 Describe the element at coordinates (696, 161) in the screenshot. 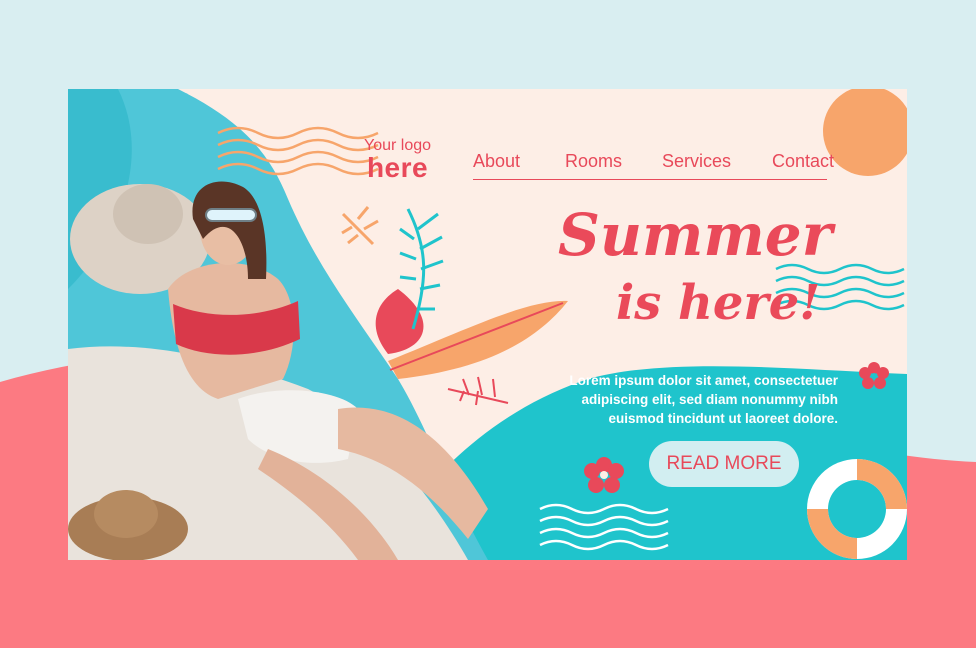

I see `nav-item-services: Services` at that location.